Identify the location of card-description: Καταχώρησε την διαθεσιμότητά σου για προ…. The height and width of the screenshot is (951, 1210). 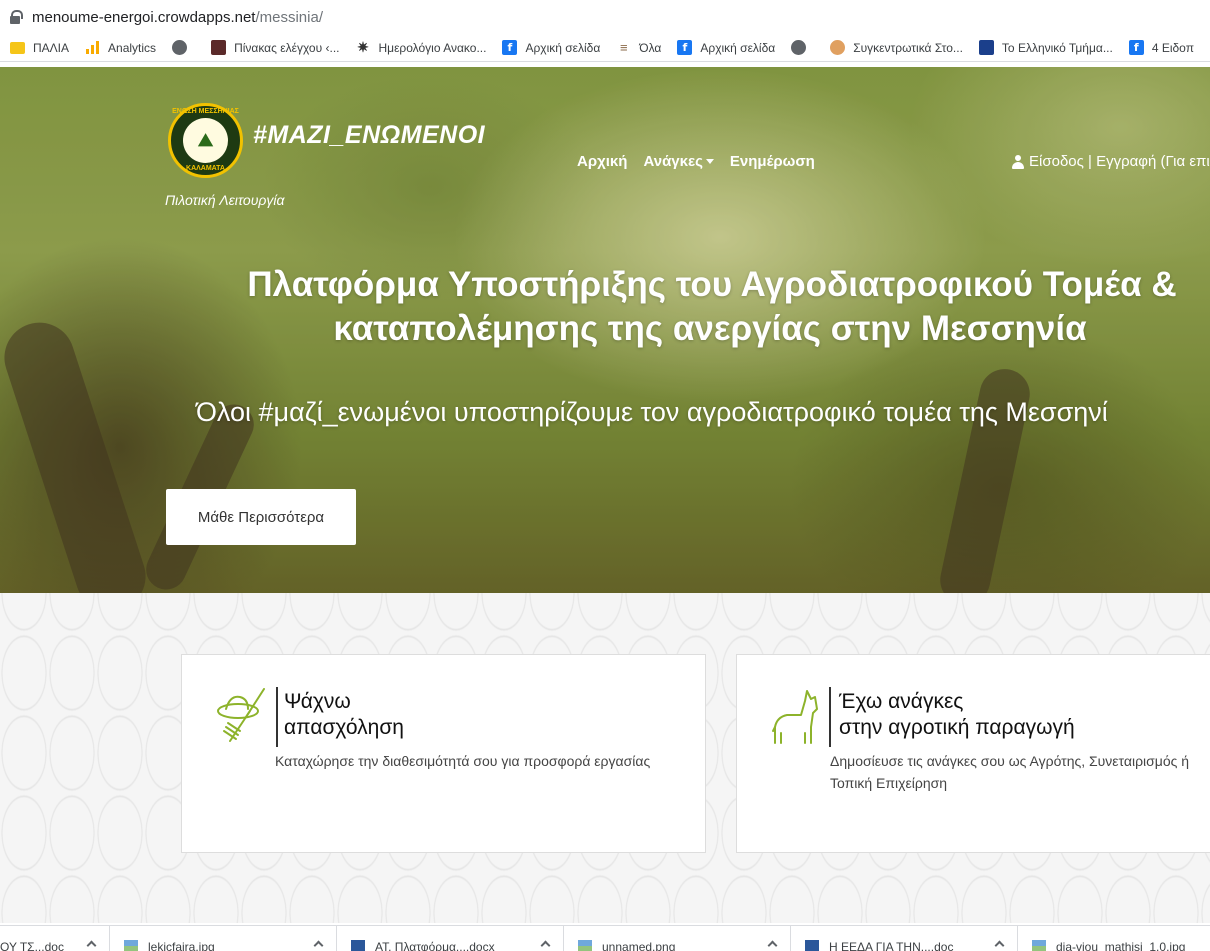
(463, 761).